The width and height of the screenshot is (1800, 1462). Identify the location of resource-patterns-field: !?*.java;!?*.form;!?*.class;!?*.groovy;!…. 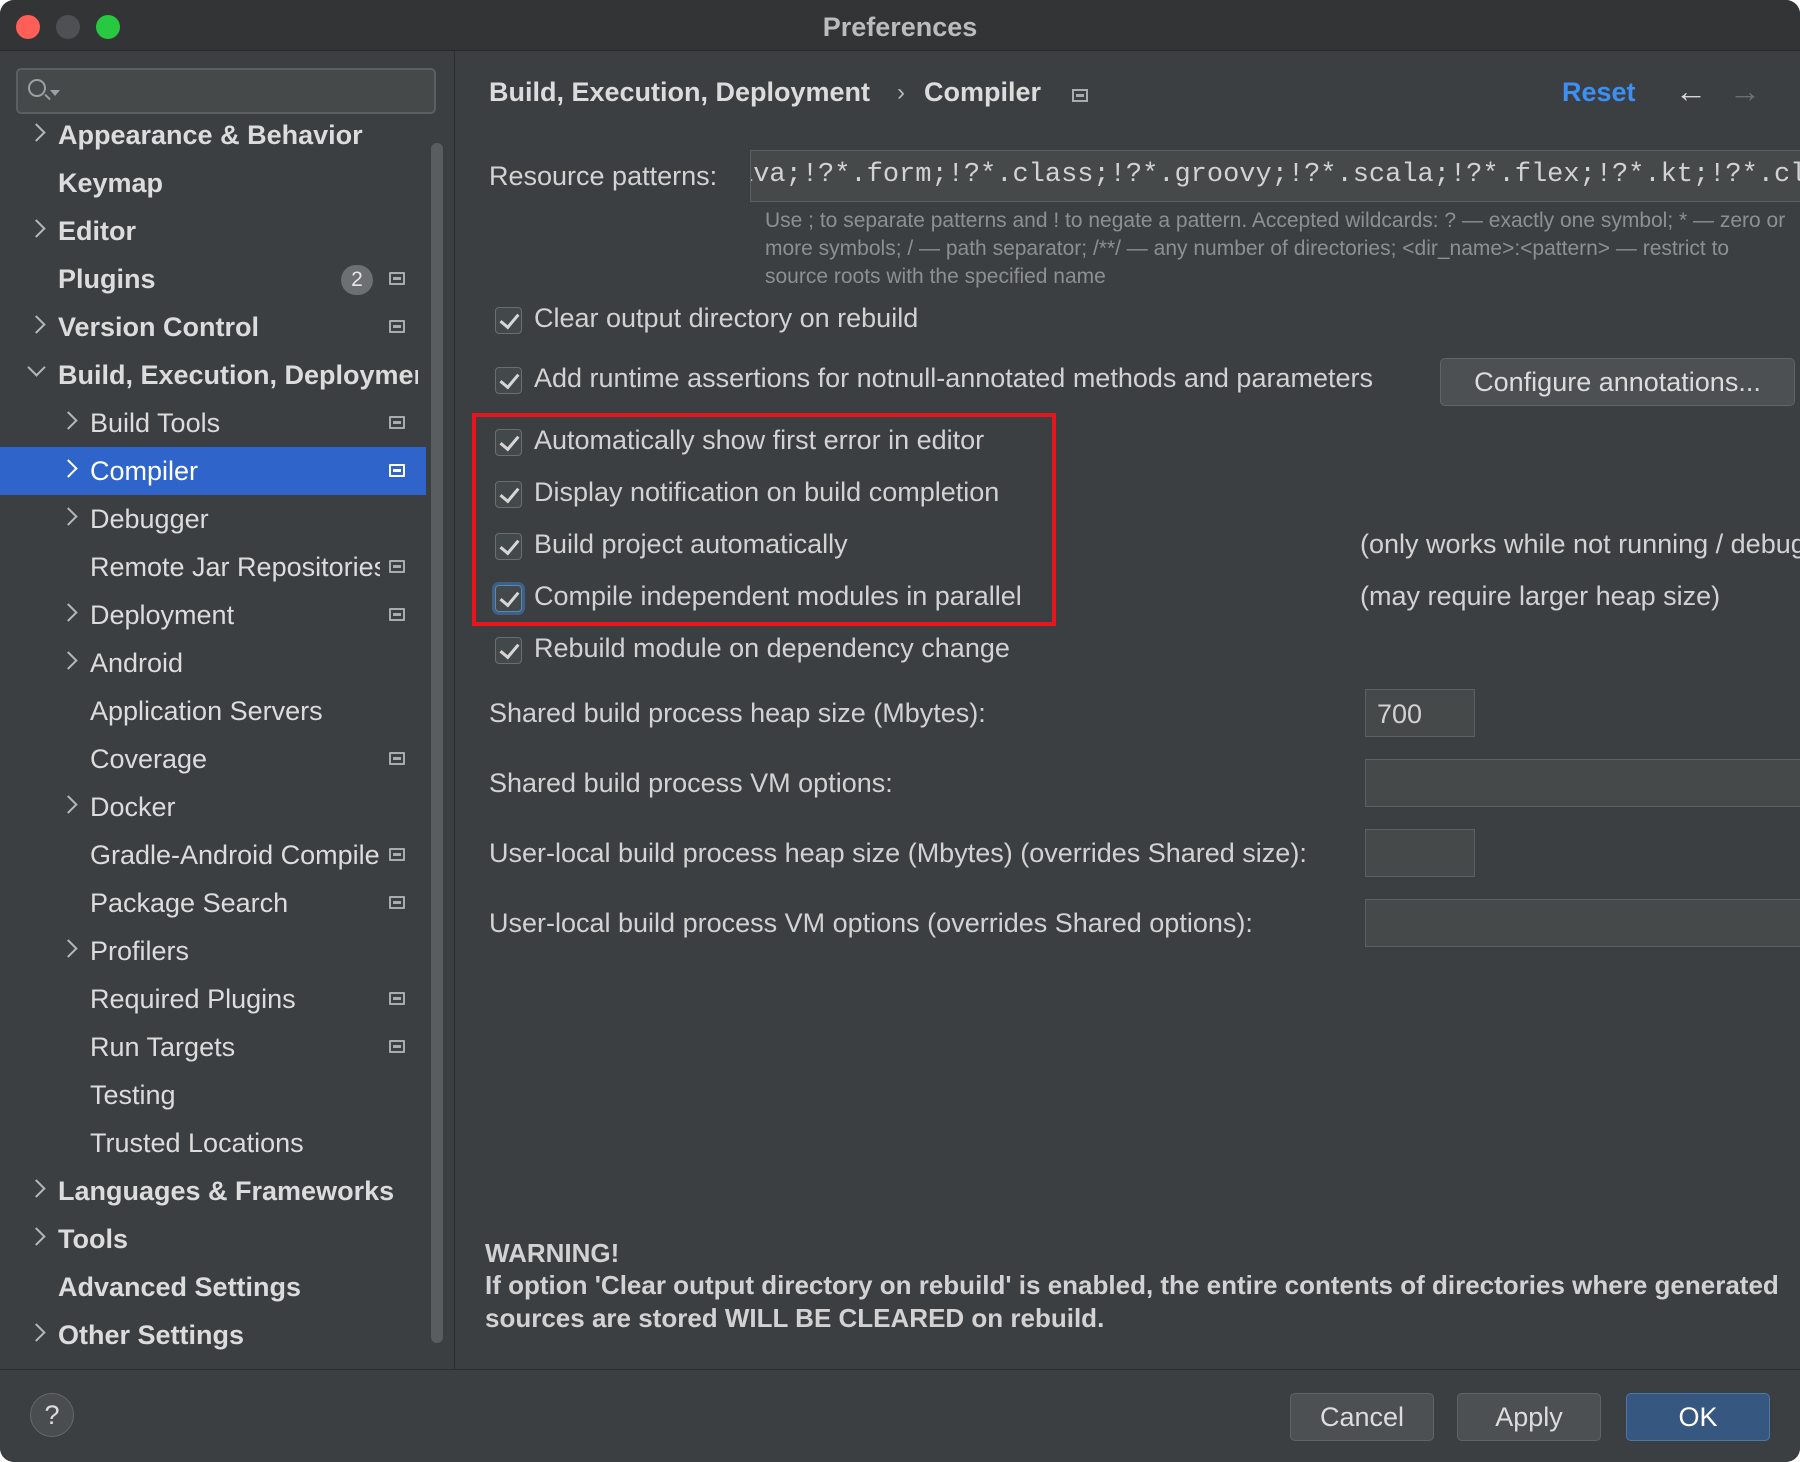
(1275, 176).